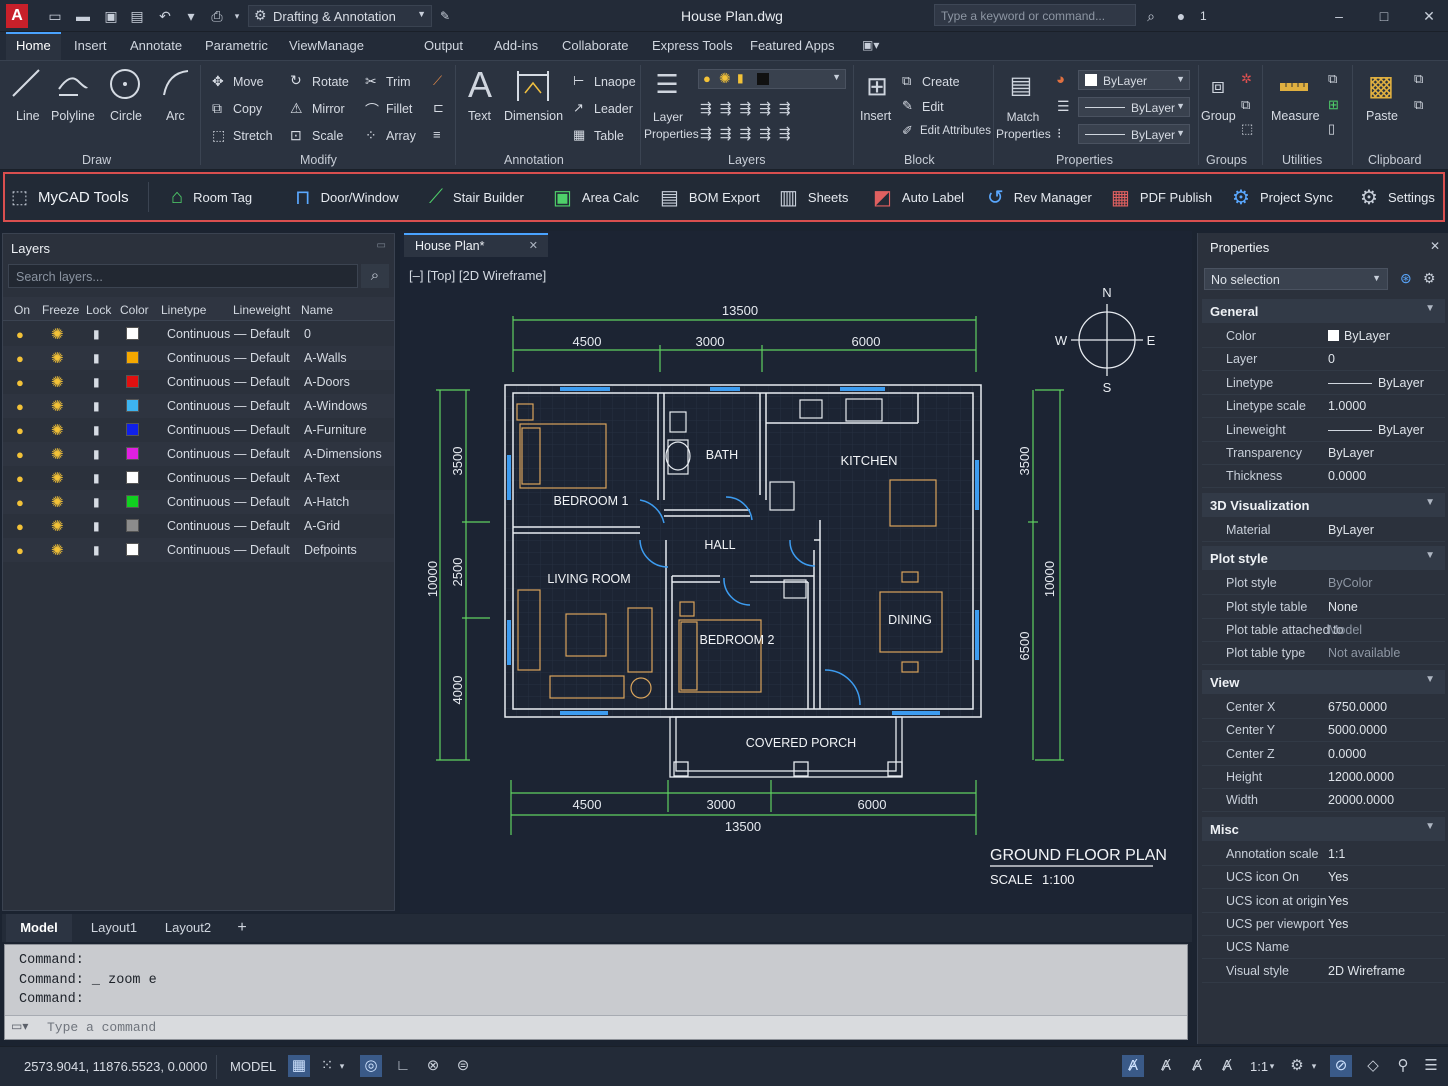 This screenshot has height=1086, width=1448. I want to click on search-icon: ⌕, so click(375, 276).